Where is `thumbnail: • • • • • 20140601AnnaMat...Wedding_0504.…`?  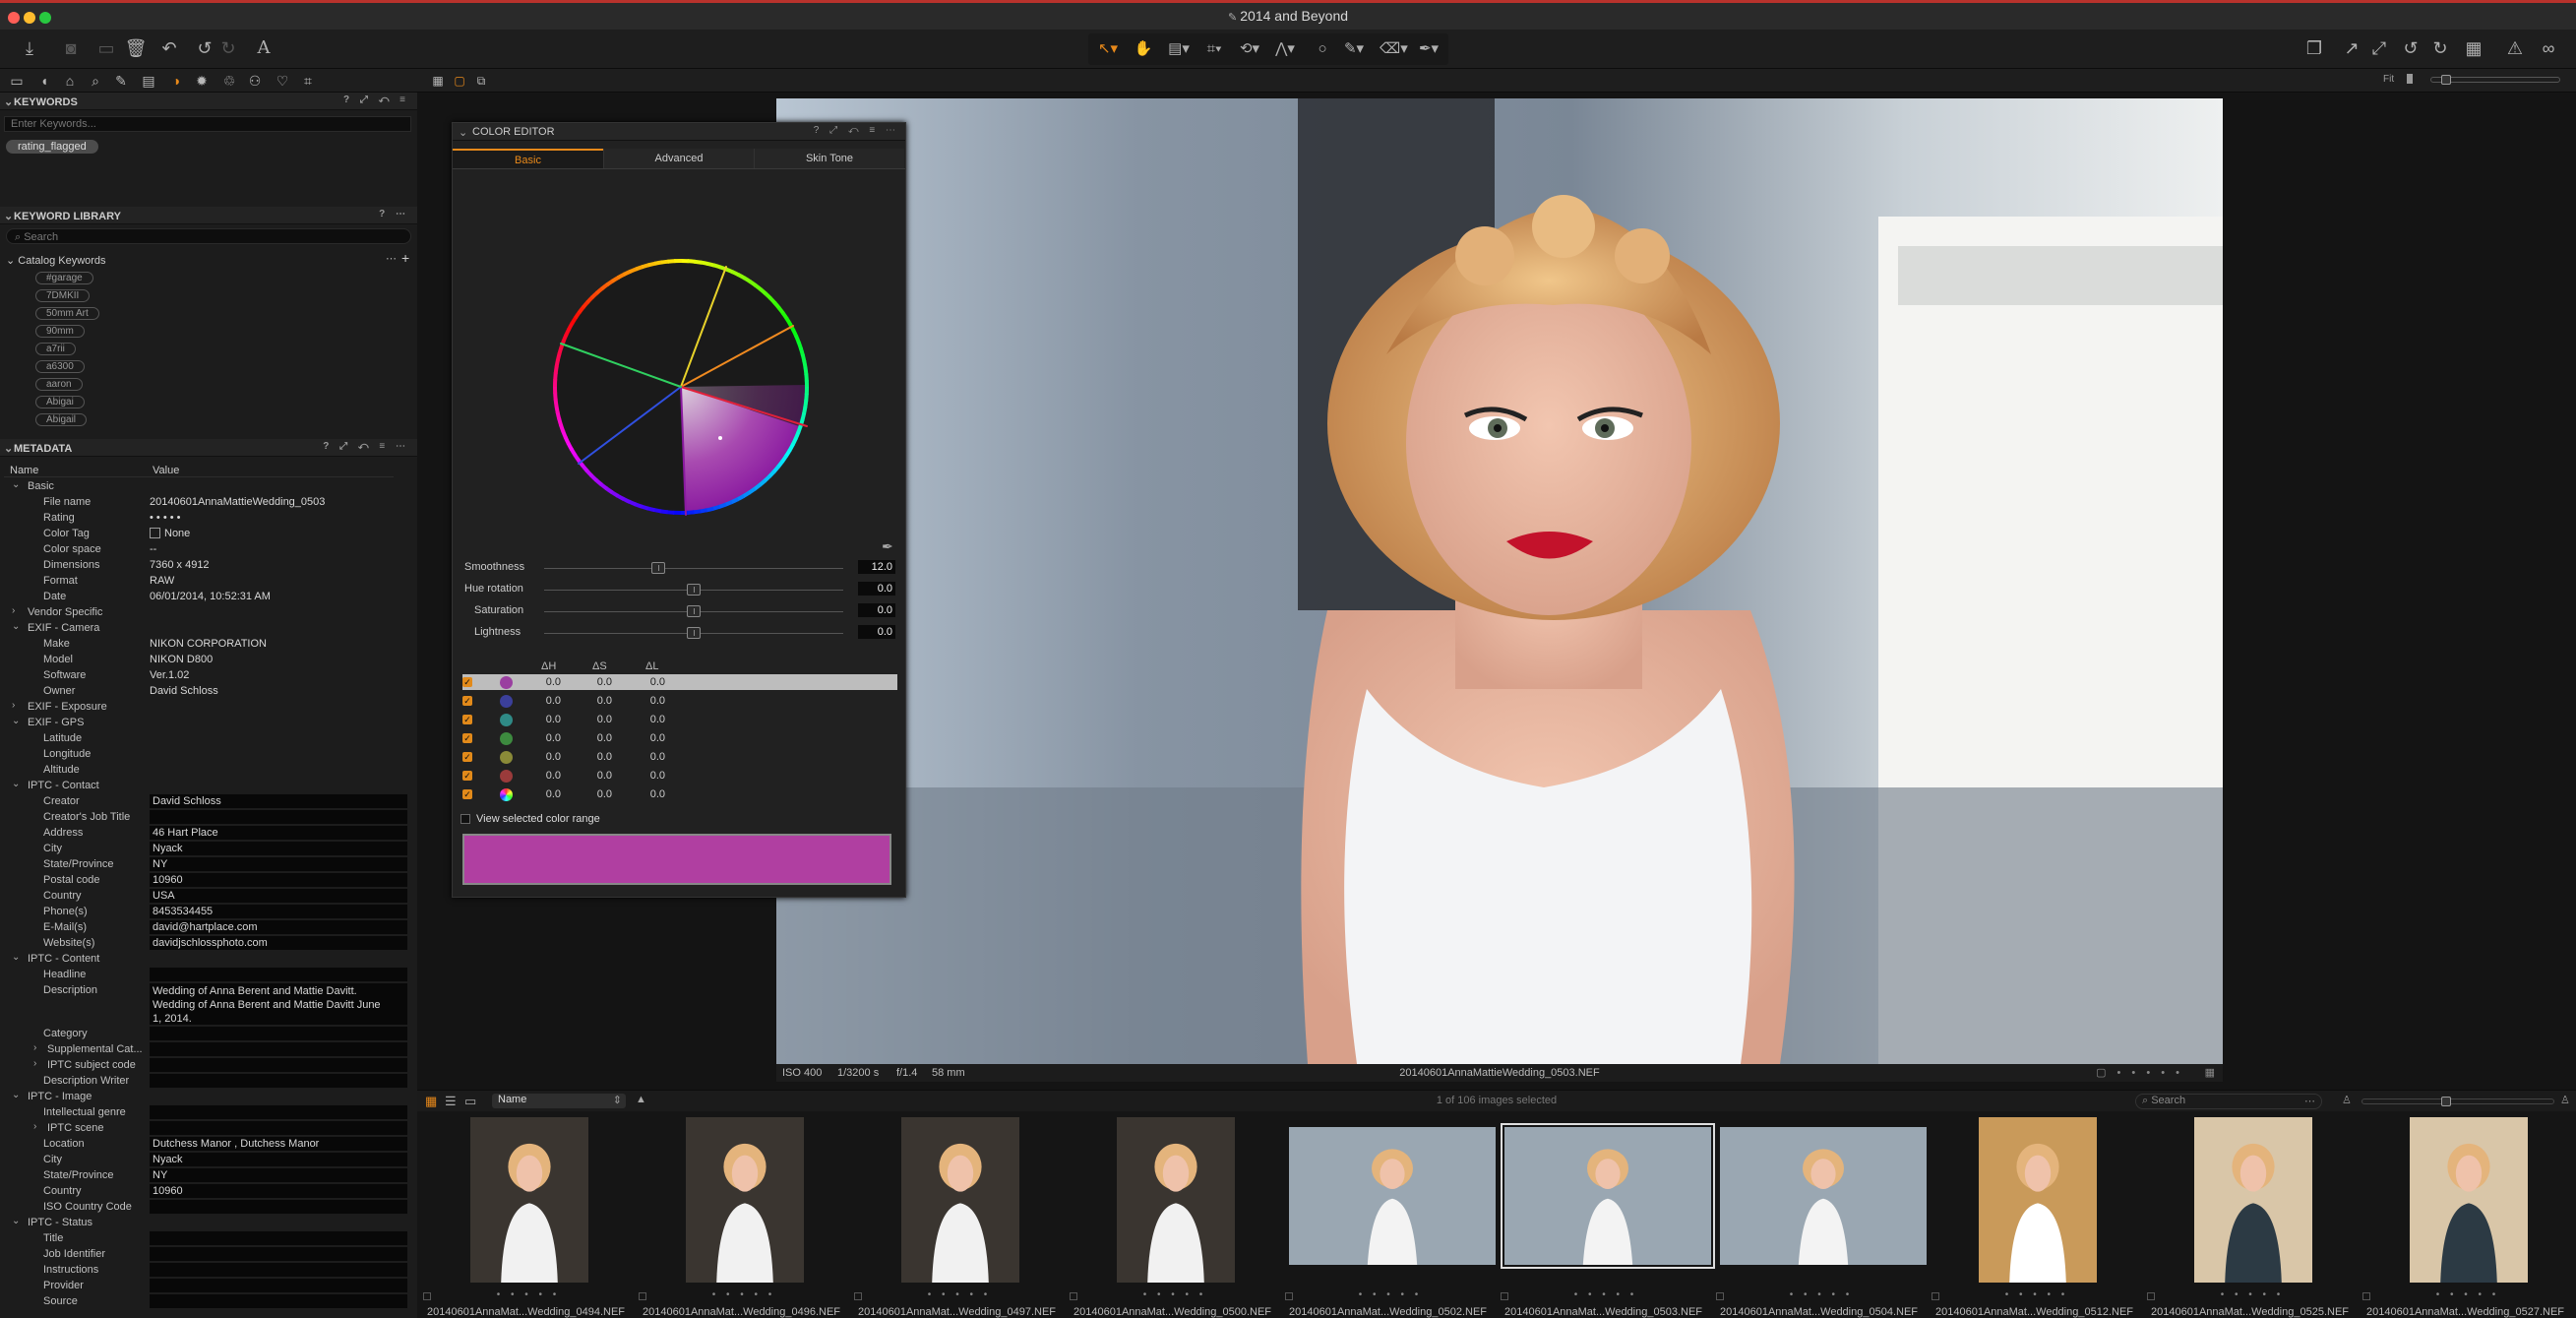
thumbnail: • • • • • 20140601AnnaMat...Wedding_0504.… is located at coordinates (1821, 1215).